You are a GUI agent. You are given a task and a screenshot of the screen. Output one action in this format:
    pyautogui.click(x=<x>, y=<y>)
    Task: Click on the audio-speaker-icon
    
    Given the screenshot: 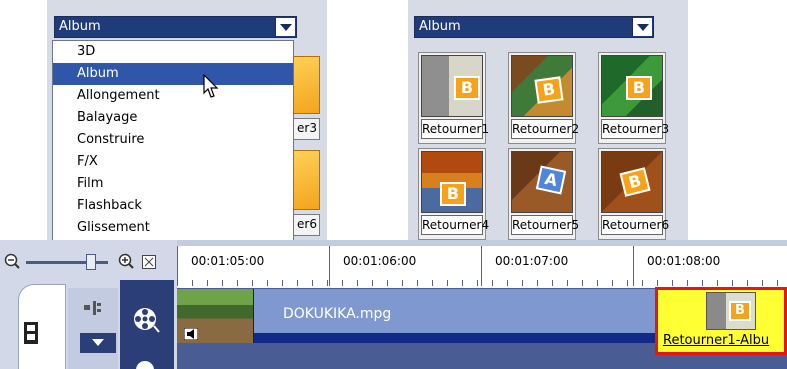 What is the action you would take?
    pyautogui.click(x=191, y=334)
    